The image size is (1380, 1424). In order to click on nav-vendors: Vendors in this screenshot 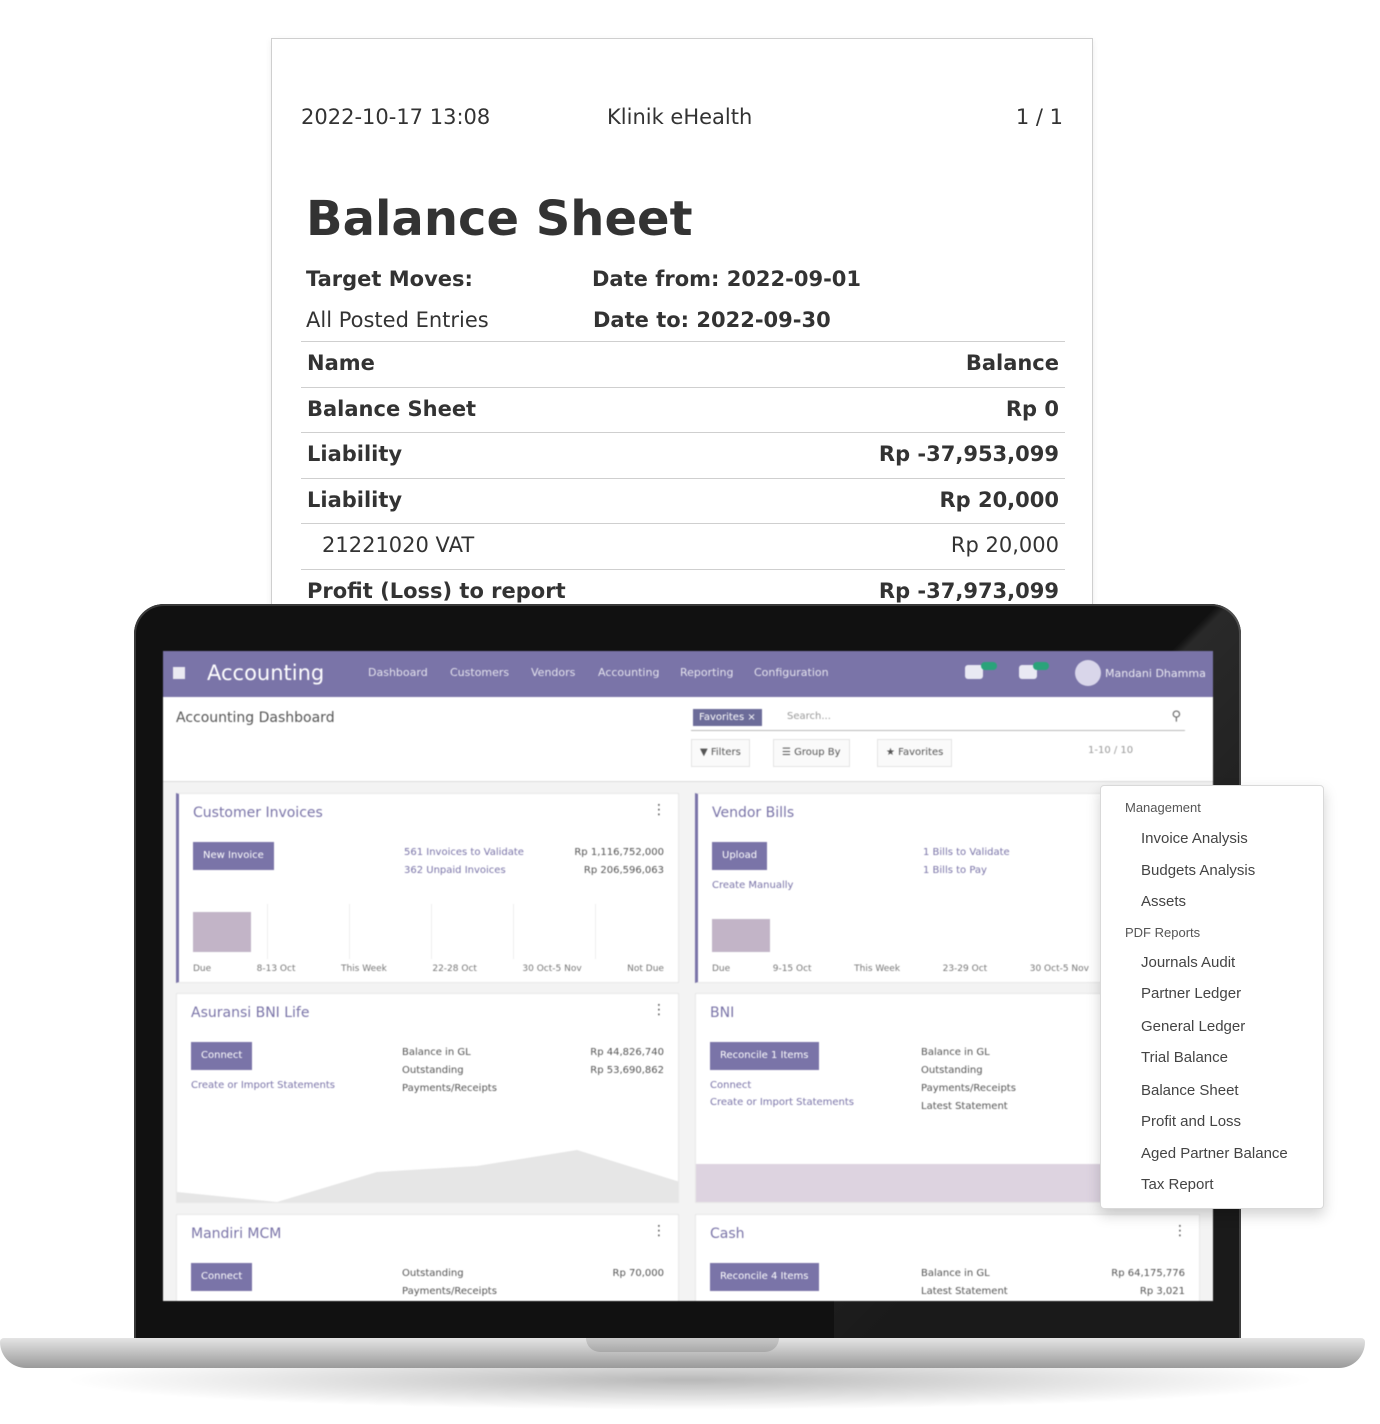, I will do `click(553, 672)`.